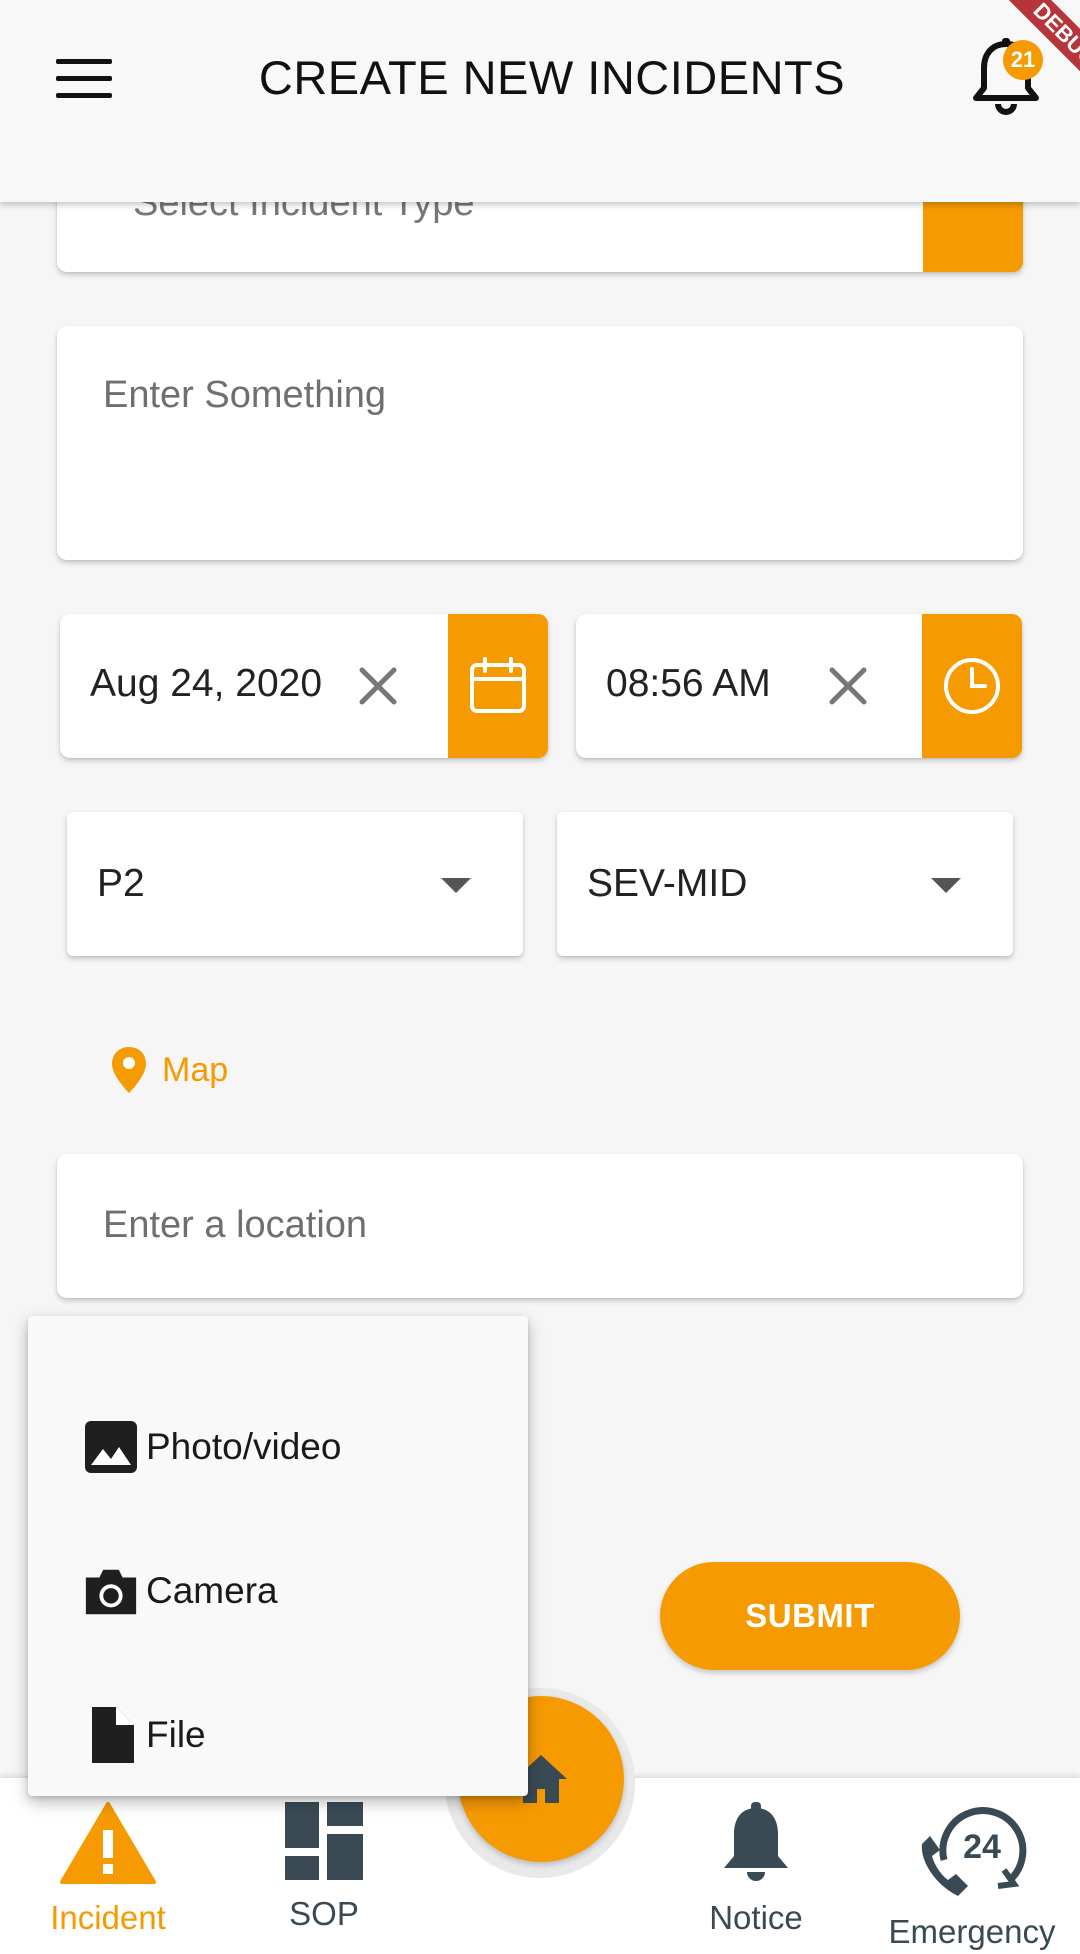 Image resolution: width=1080 pixels, height=1954 pixels. Describe the element at coordinates (756, 1841) in the screenshot. I see `bell-icon` at that location.